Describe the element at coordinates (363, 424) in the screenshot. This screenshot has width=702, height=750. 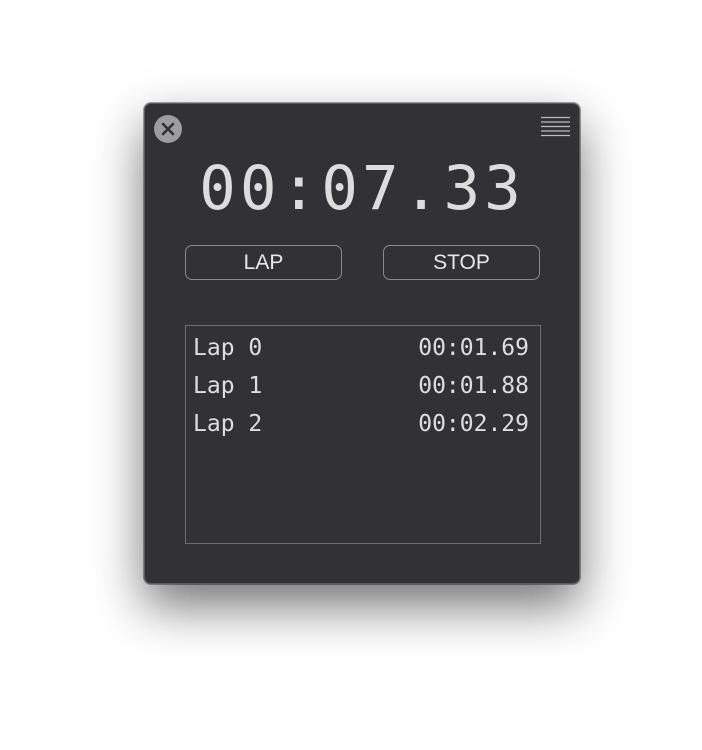
I see `lap-row: Lap 2 00:02.29` at that location.